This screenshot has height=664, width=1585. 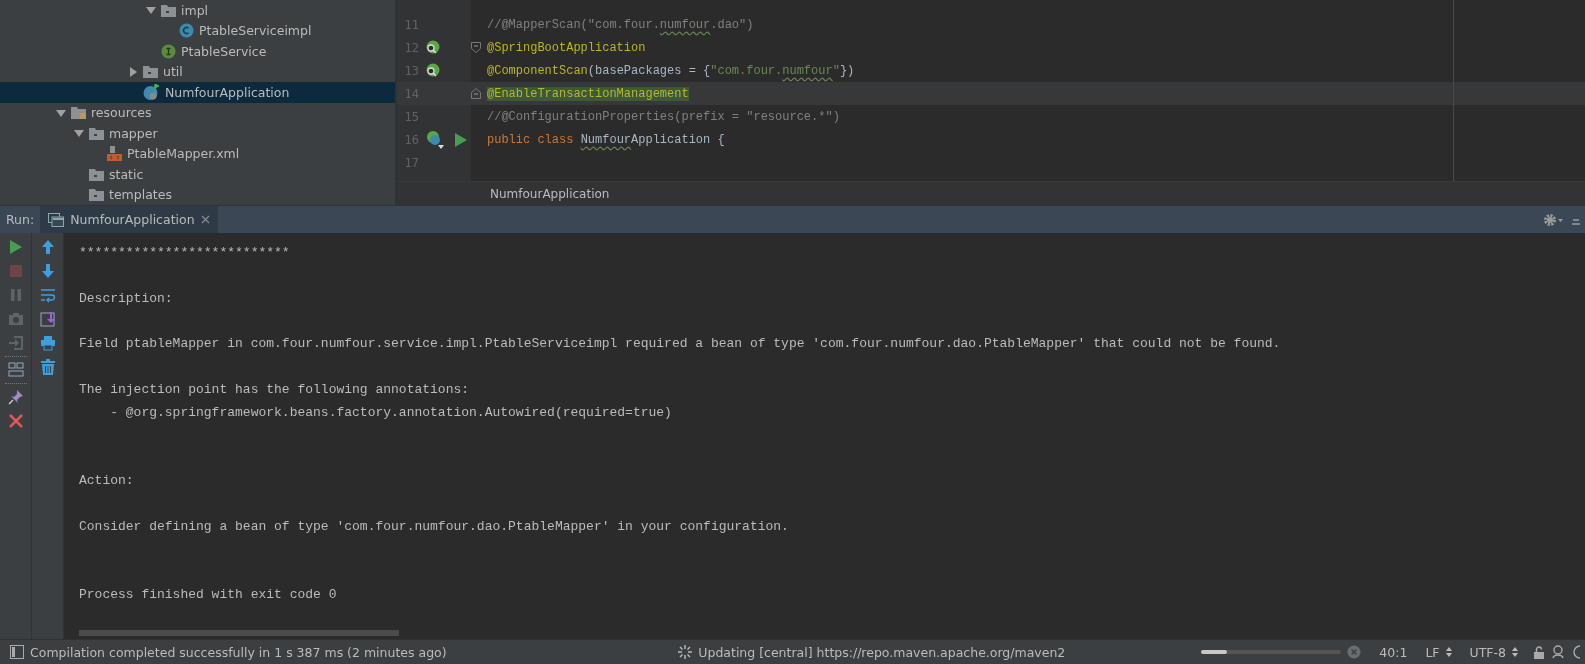 What do you see at coordinates (47, 319) in the screenshot?
I see `scroll-to-end-icon` at bounding box center [47, 319].